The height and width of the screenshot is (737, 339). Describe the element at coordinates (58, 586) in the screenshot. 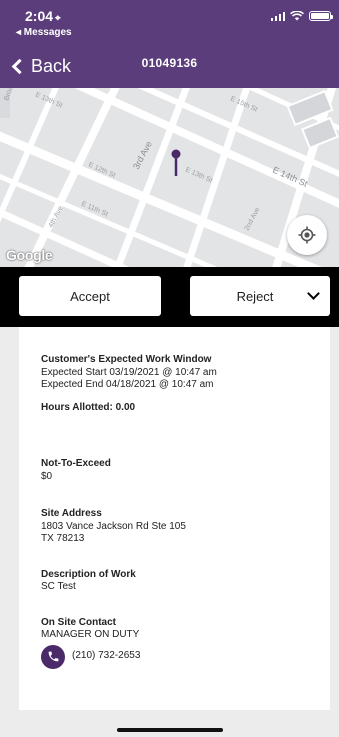

I see `description-value: SC Test` at that location.